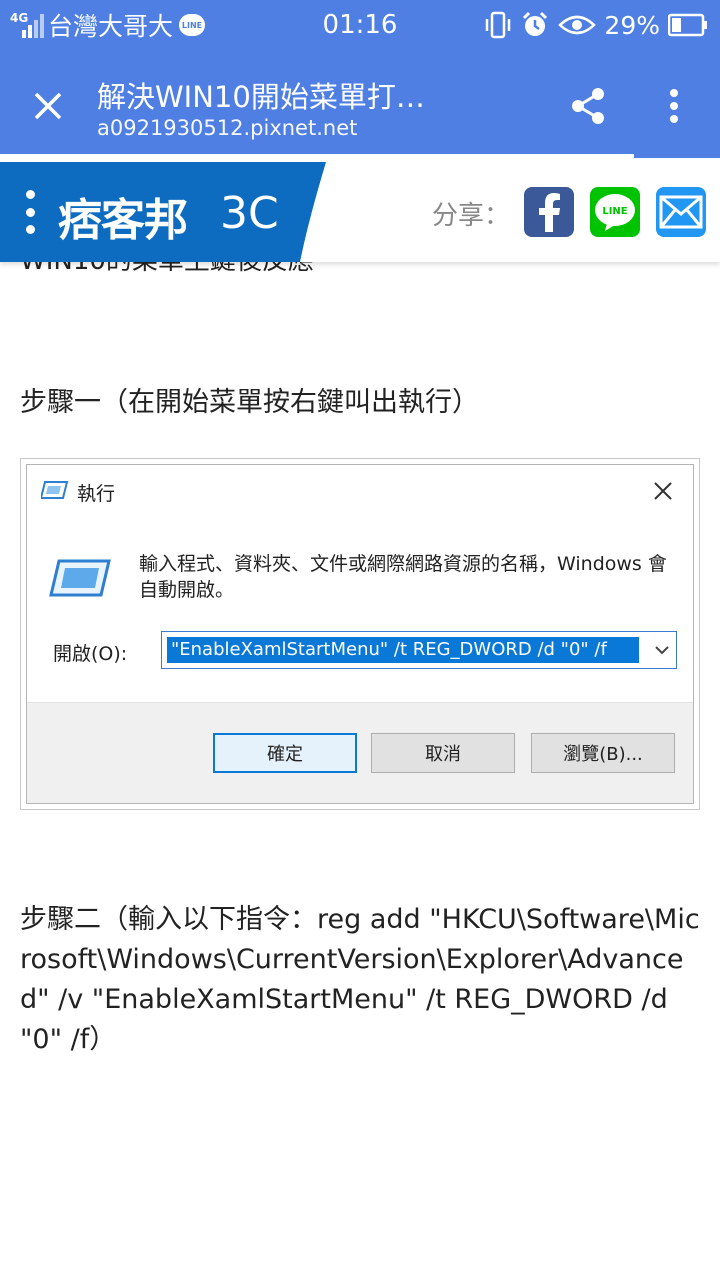 The height and width of the screenshot is (1280, 720). Describe the element at coordinates (249, 213) in the screenshot. I see `site-section-label: 3C` at that location.